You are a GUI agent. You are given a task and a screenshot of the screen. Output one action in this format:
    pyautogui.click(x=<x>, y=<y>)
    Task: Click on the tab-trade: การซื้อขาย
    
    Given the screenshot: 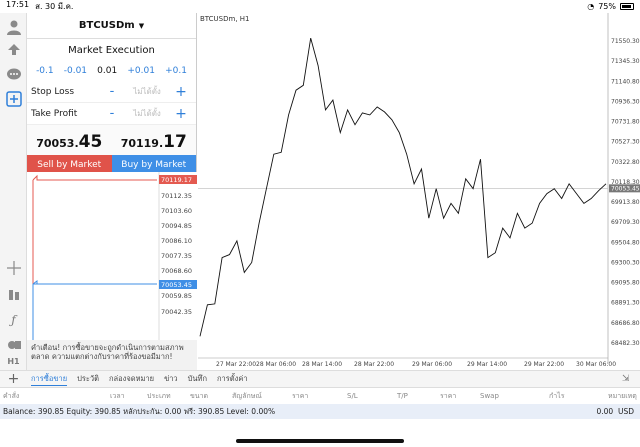 What is the action you would take?
    pyautogui.click(x=49, y=379)
    